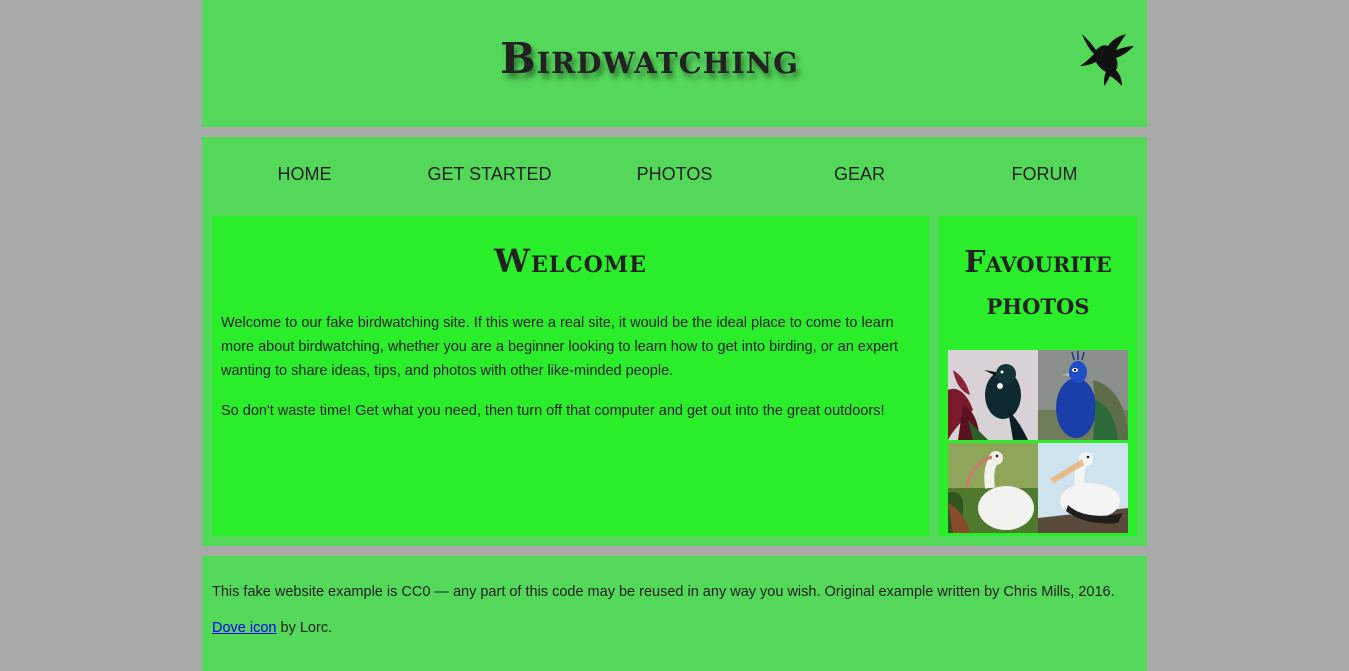 This screenshot has height=671, width=1349. I want to click on welcome-heading: Welcome, so click(570, 261).